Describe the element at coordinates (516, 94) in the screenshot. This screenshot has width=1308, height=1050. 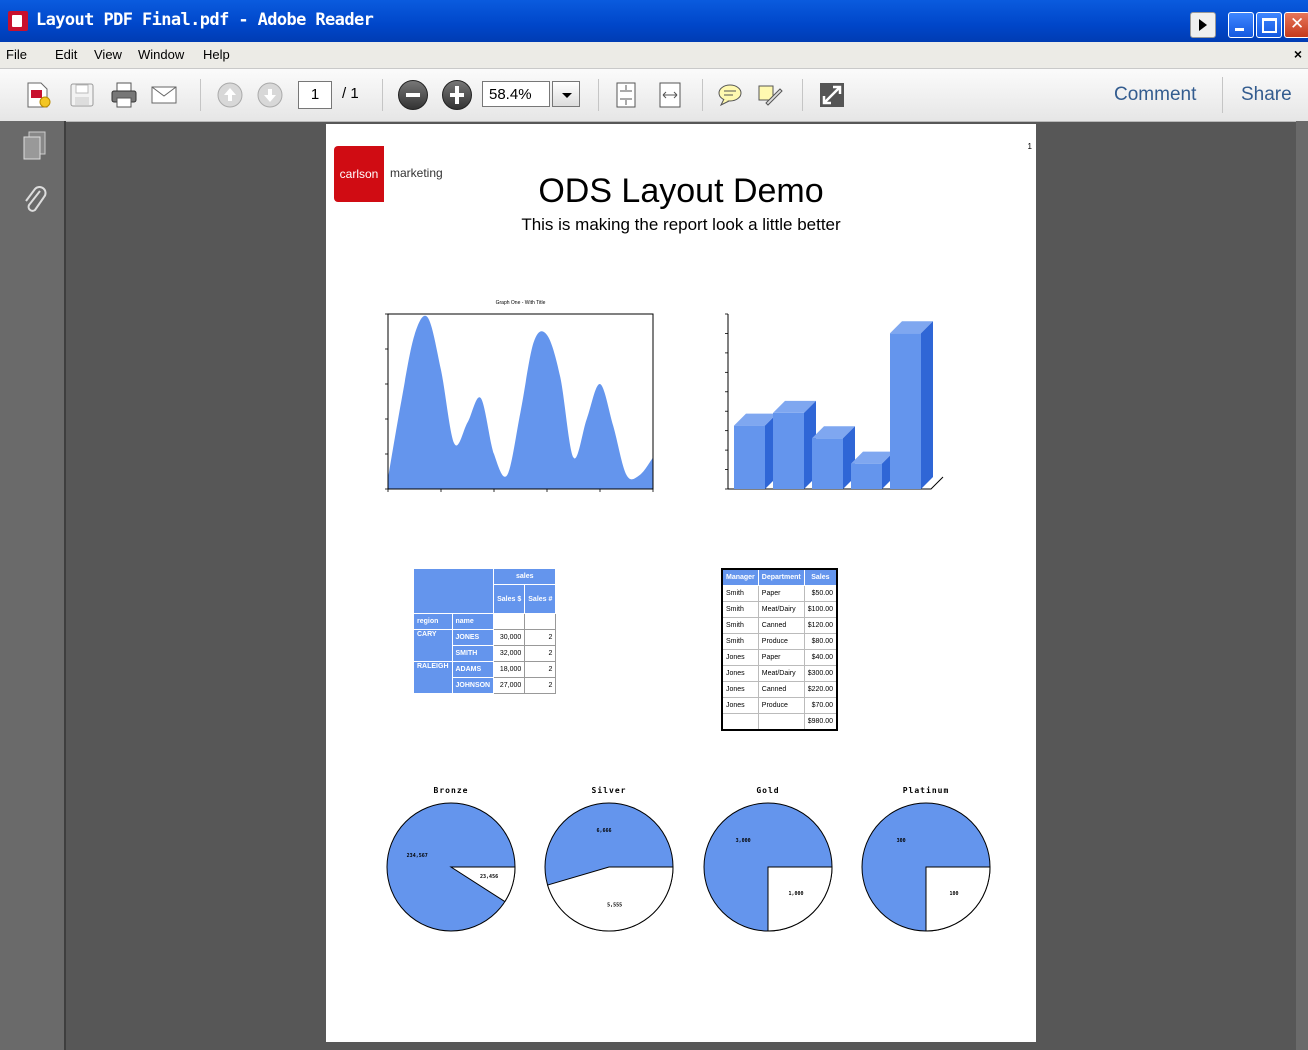
I see `zoom-input: 58.4%` at that location.